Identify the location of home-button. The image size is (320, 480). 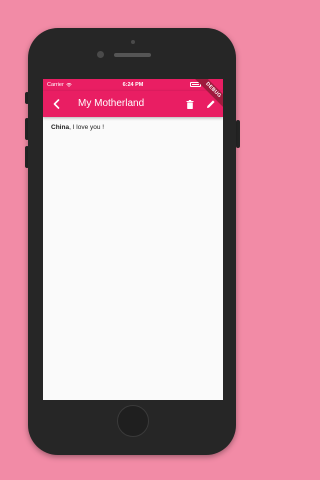
(133, 421).